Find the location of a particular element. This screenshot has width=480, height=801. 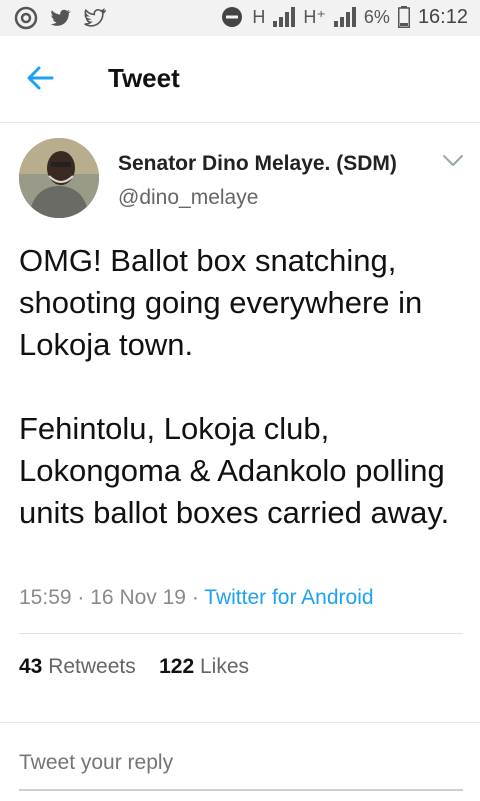

app-bar: Tweet is located at coordinates (240, 79).